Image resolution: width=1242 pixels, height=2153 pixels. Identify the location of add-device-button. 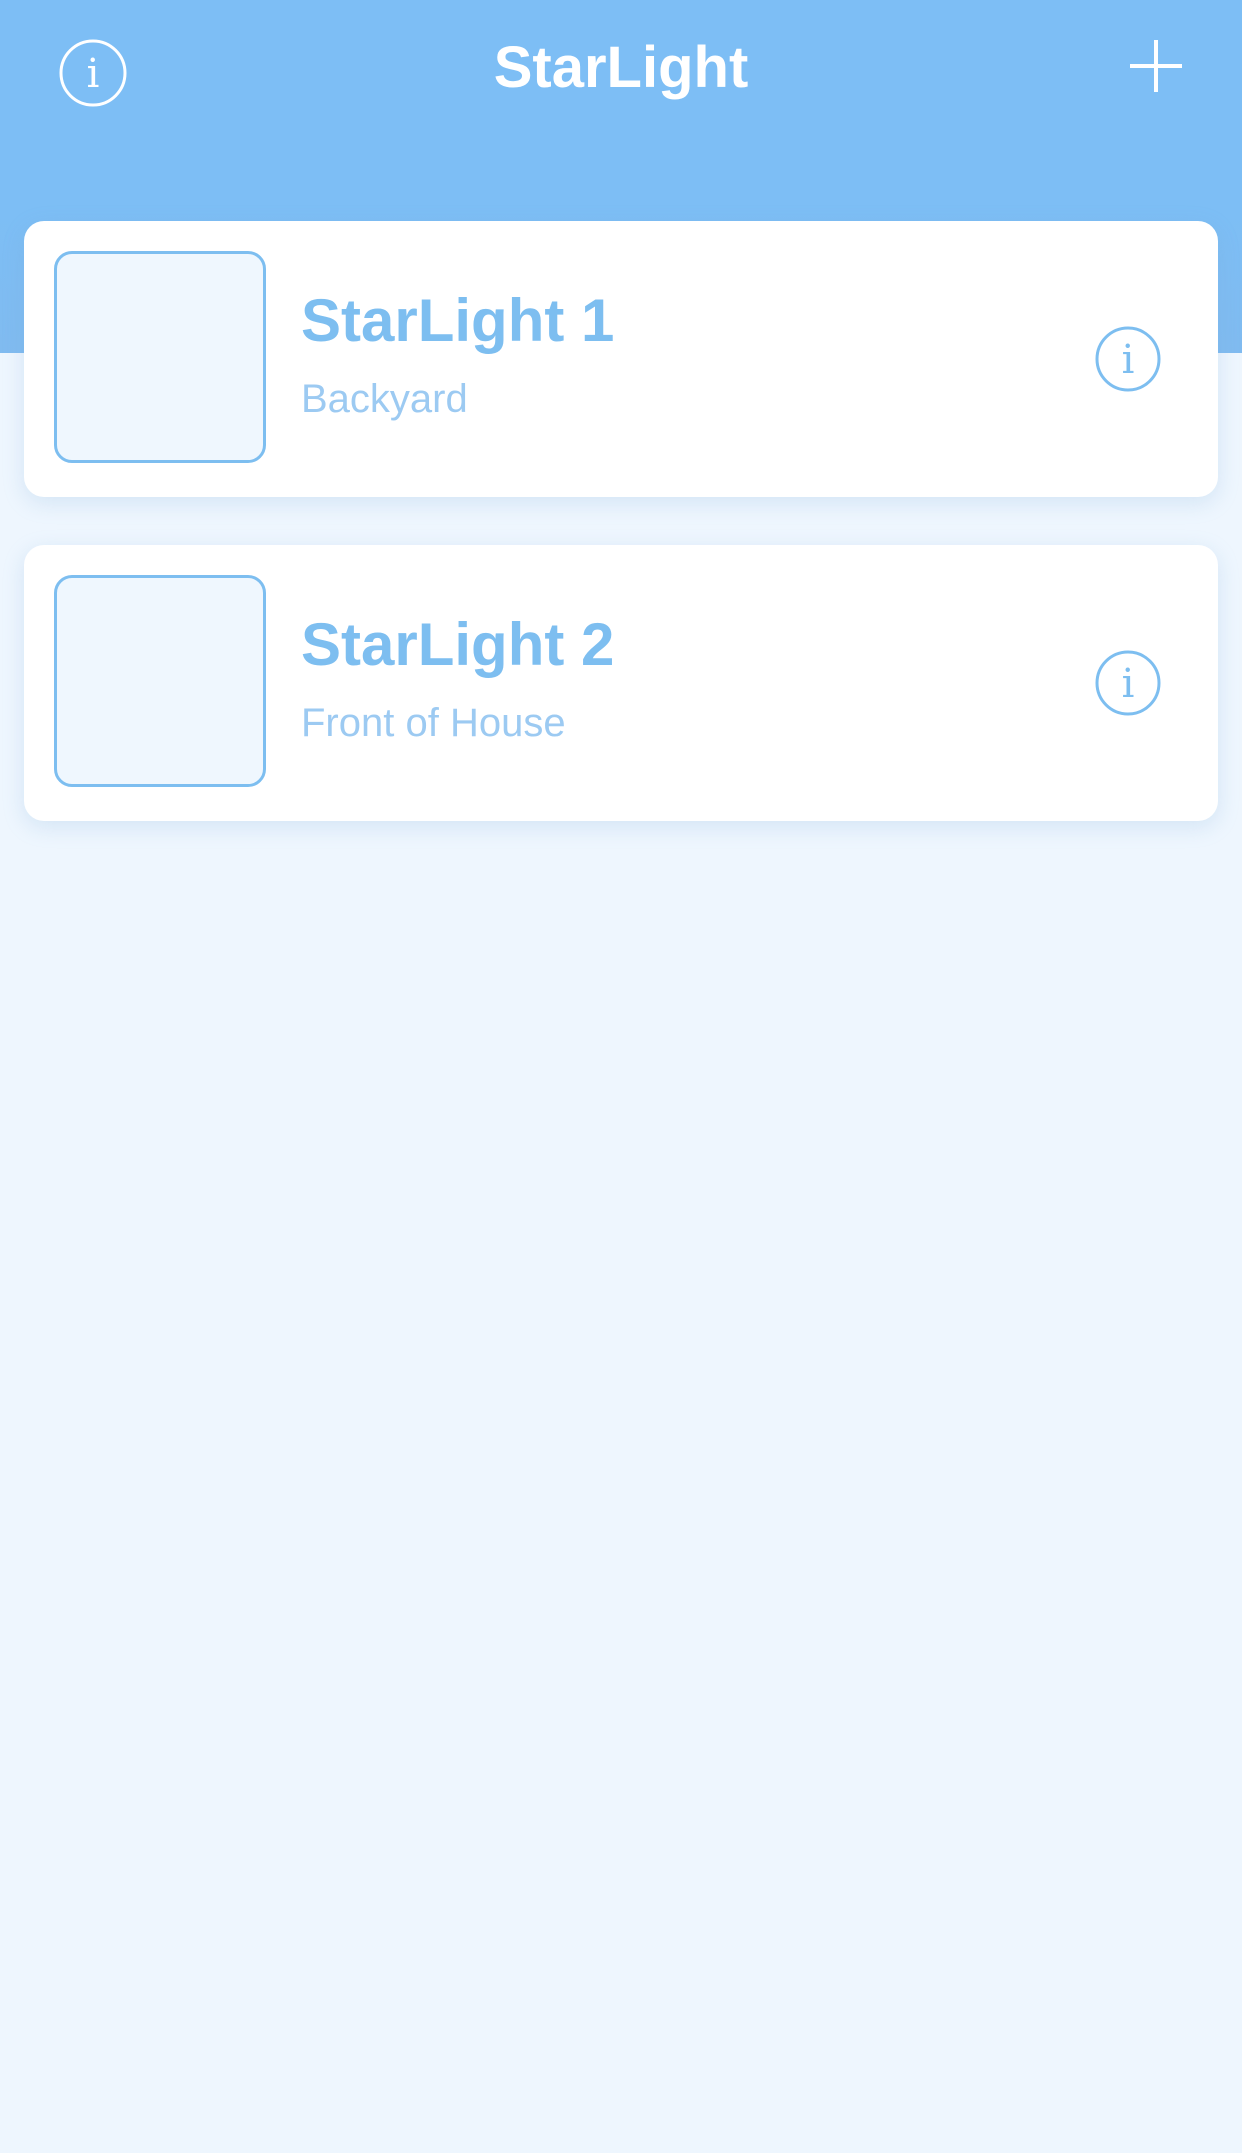
(1156, 66).